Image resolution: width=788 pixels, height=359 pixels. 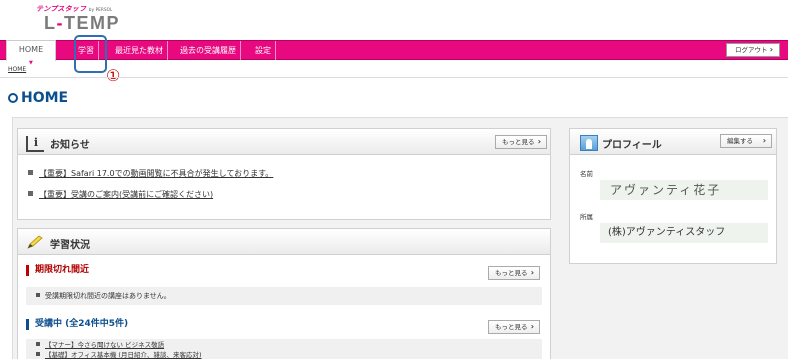 I want to click on breadcrumb: HOME, so click(x=17, y=69).